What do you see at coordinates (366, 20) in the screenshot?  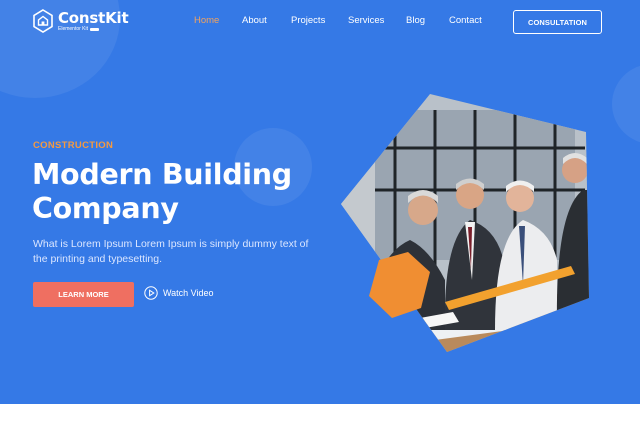 I see `nav-services: Services` at bounding box center [366, 20].